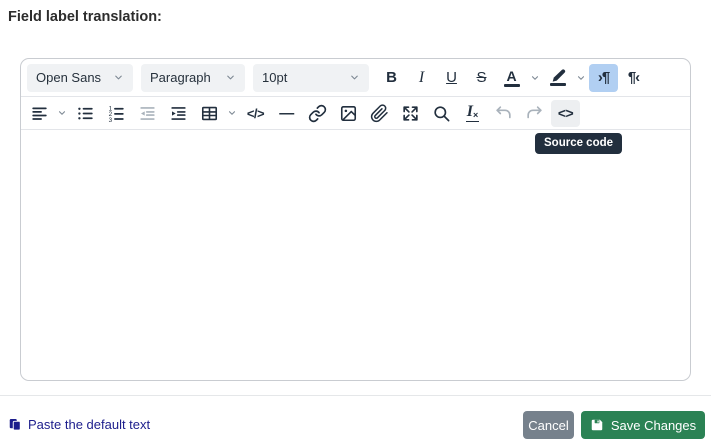  I want to click on tooltip: Source code, so click(579, 143).